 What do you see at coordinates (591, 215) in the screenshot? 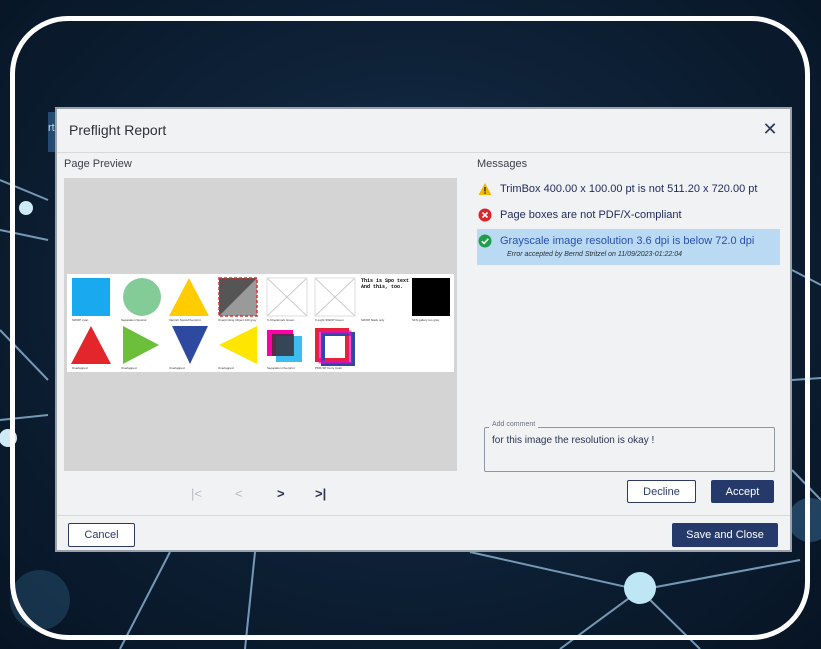
I see `message-text: Page boxes are not PDF/X-compliant` at bounding box center [591, 215].